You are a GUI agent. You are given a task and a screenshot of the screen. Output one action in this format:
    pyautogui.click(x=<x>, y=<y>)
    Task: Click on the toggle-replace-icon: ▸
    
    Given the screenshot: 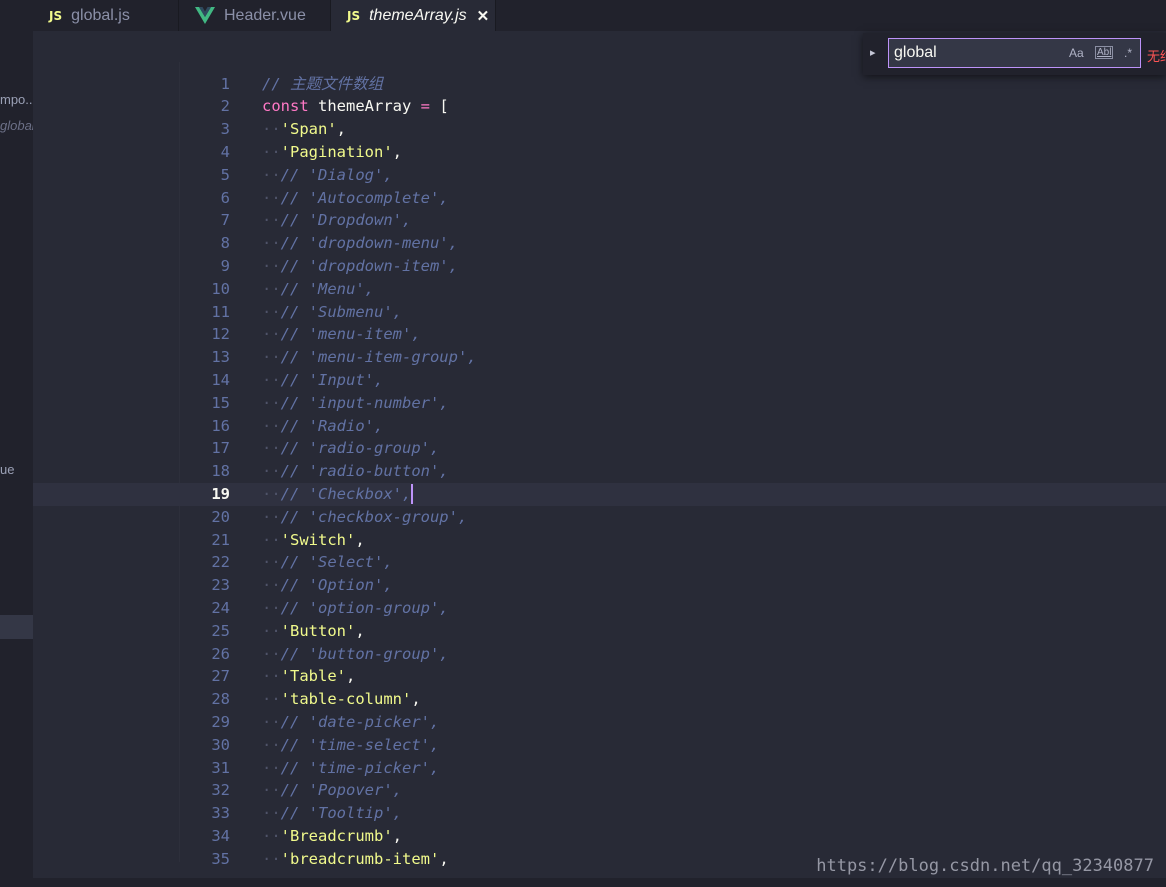 What is the action you would take?
    pyautogui.click(x=873, y=52)
    